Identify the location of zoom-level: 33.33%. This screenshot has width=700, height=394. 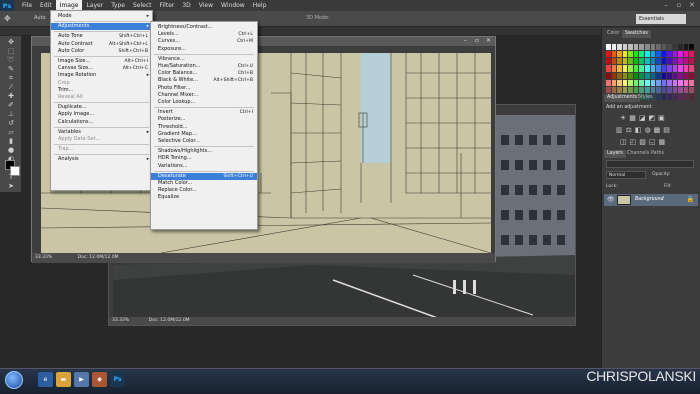
(43, 257).